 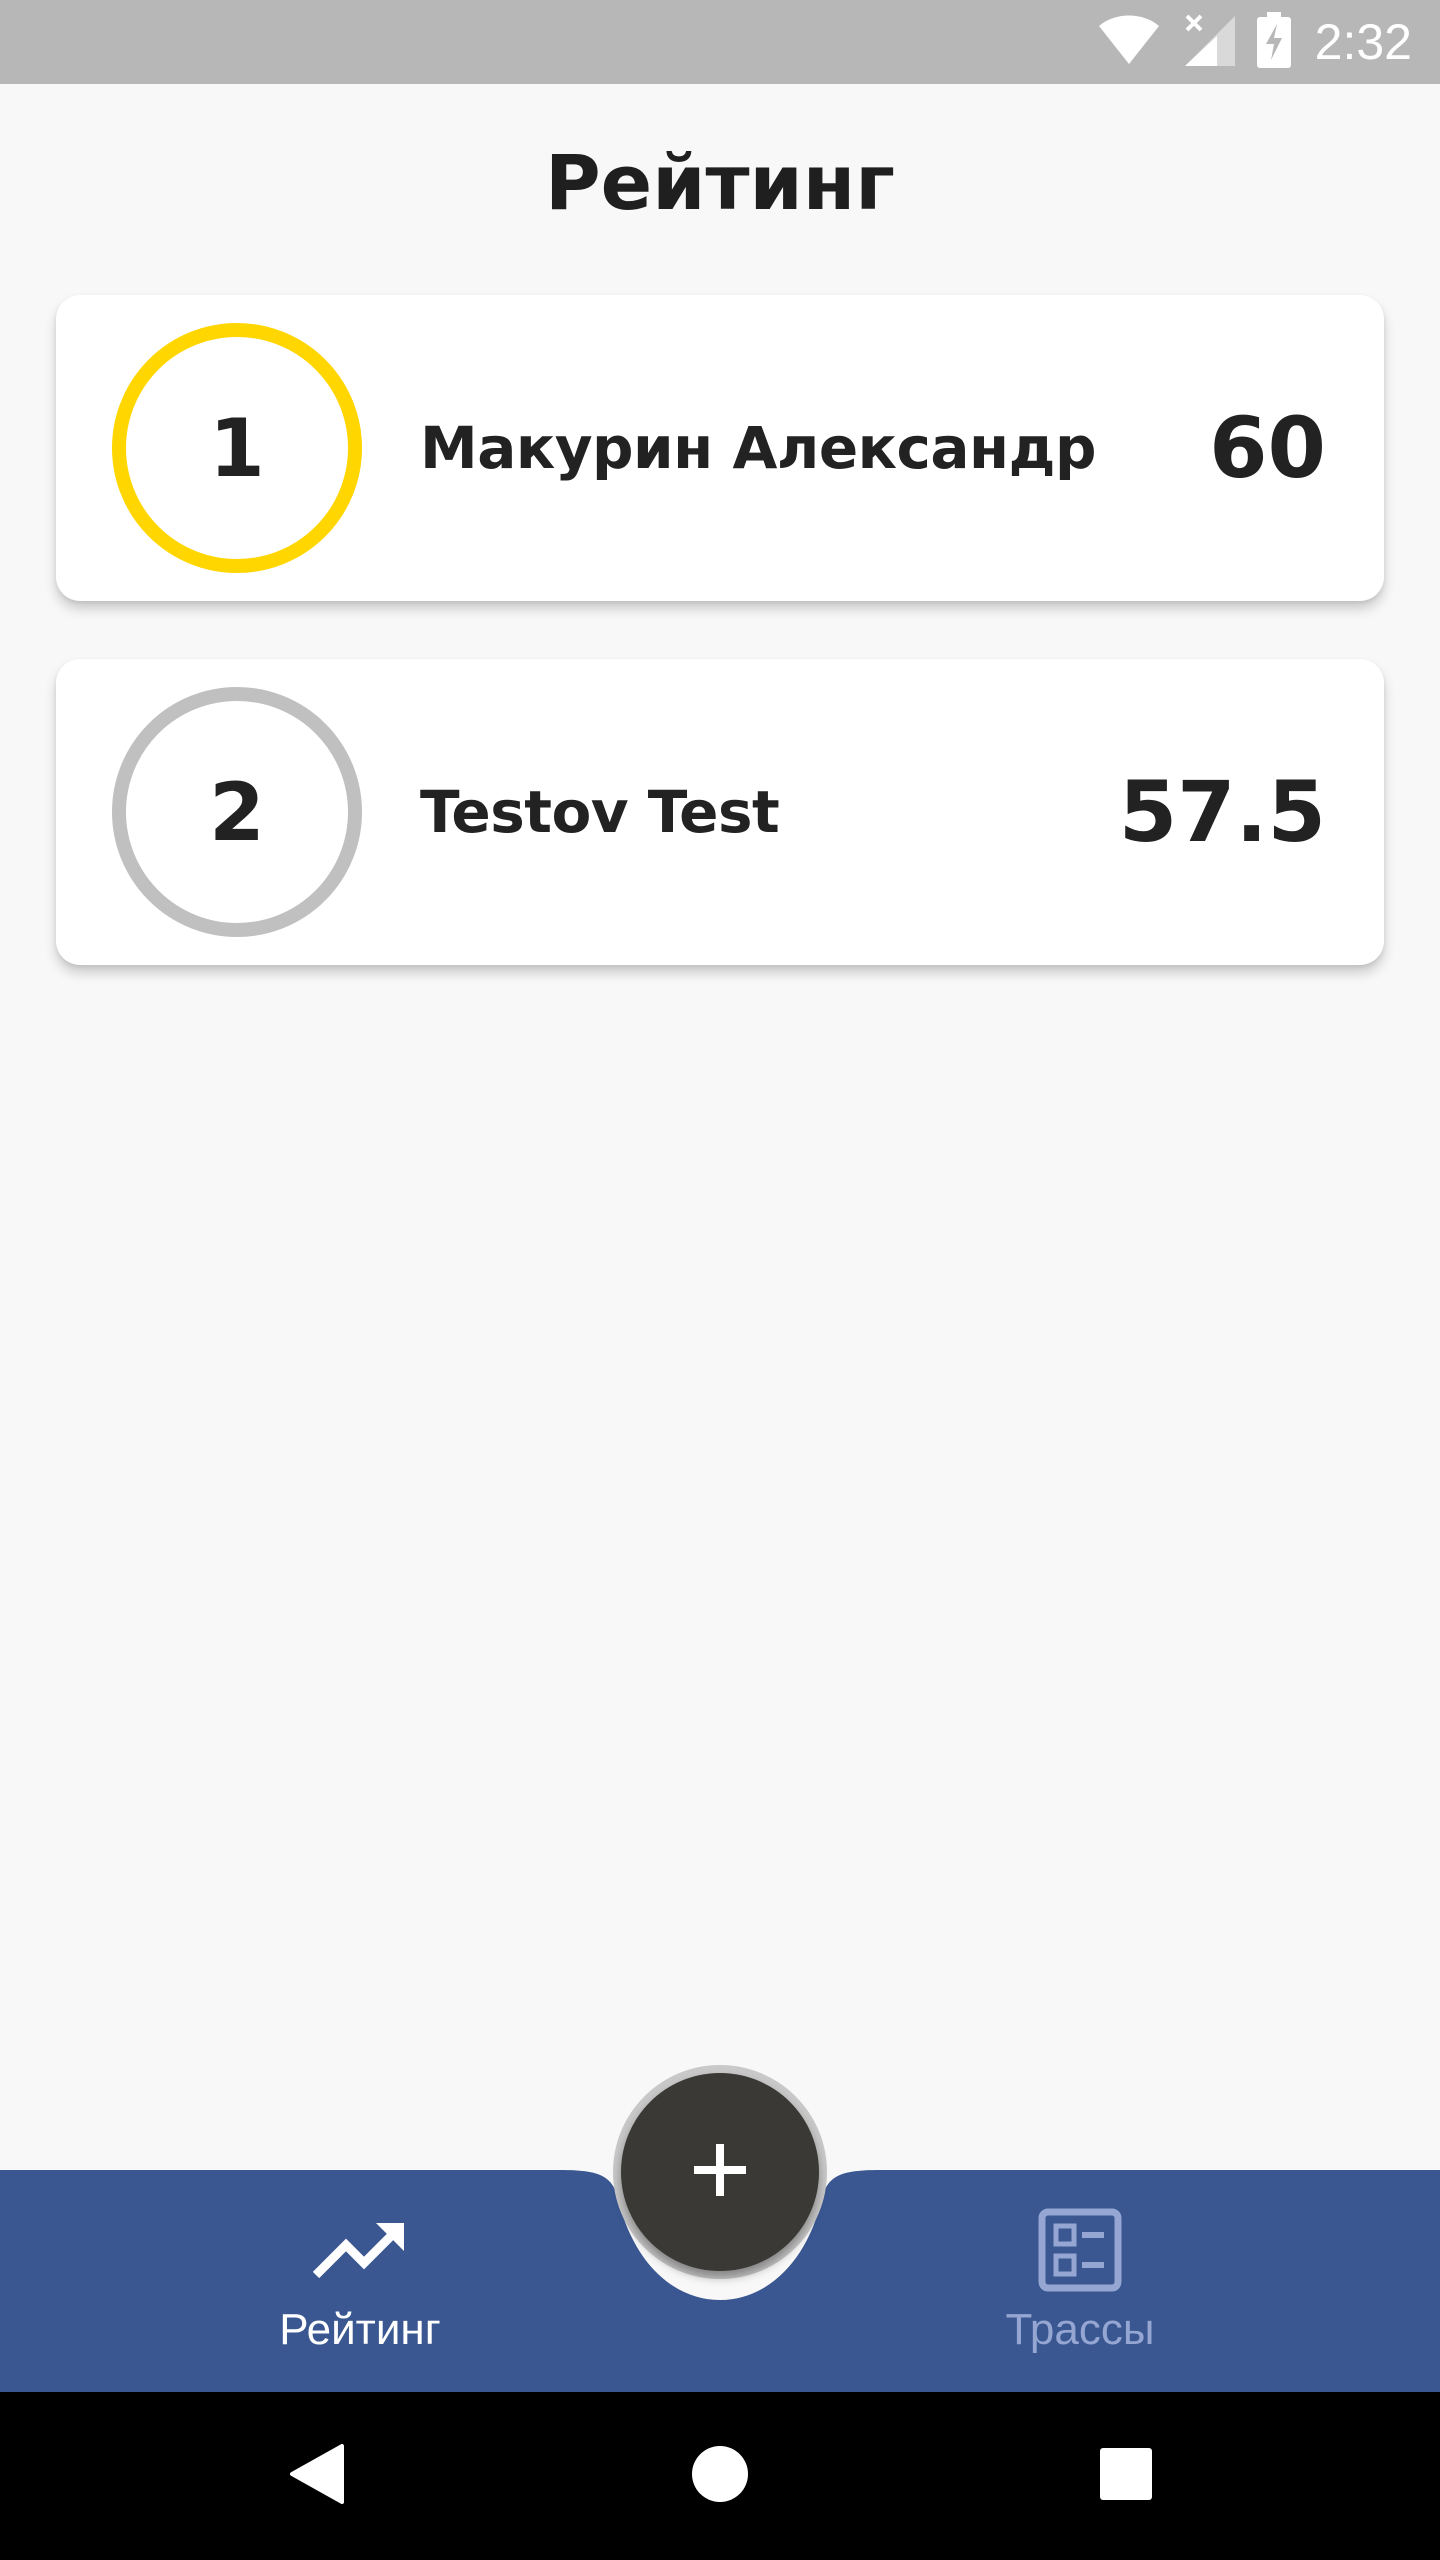 I want to click on add-button, so click(x=720, y=2172).